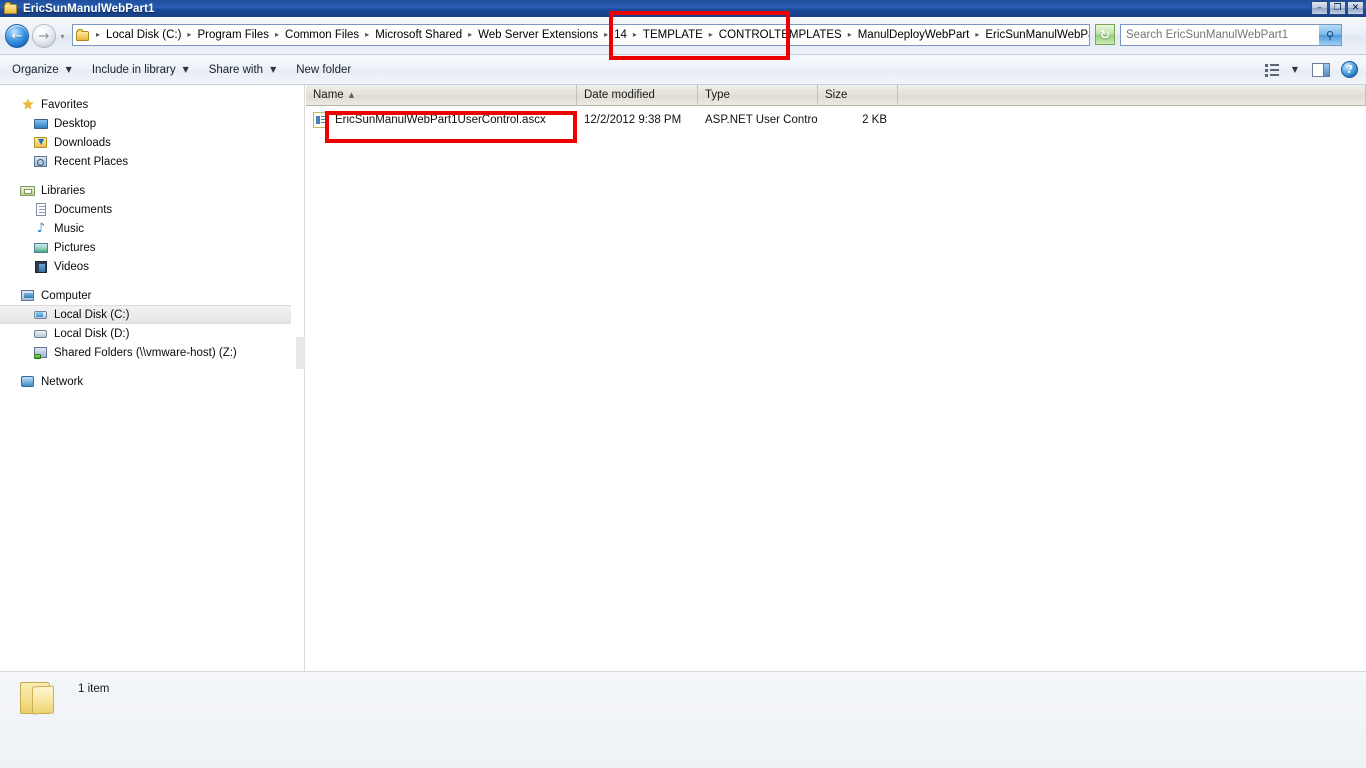 The height and width of the screenshot is (768, 1366). Describe the element at coordinates (66, 295) in the screenshot. I see `sidebar-item-label: Computer` at that location.